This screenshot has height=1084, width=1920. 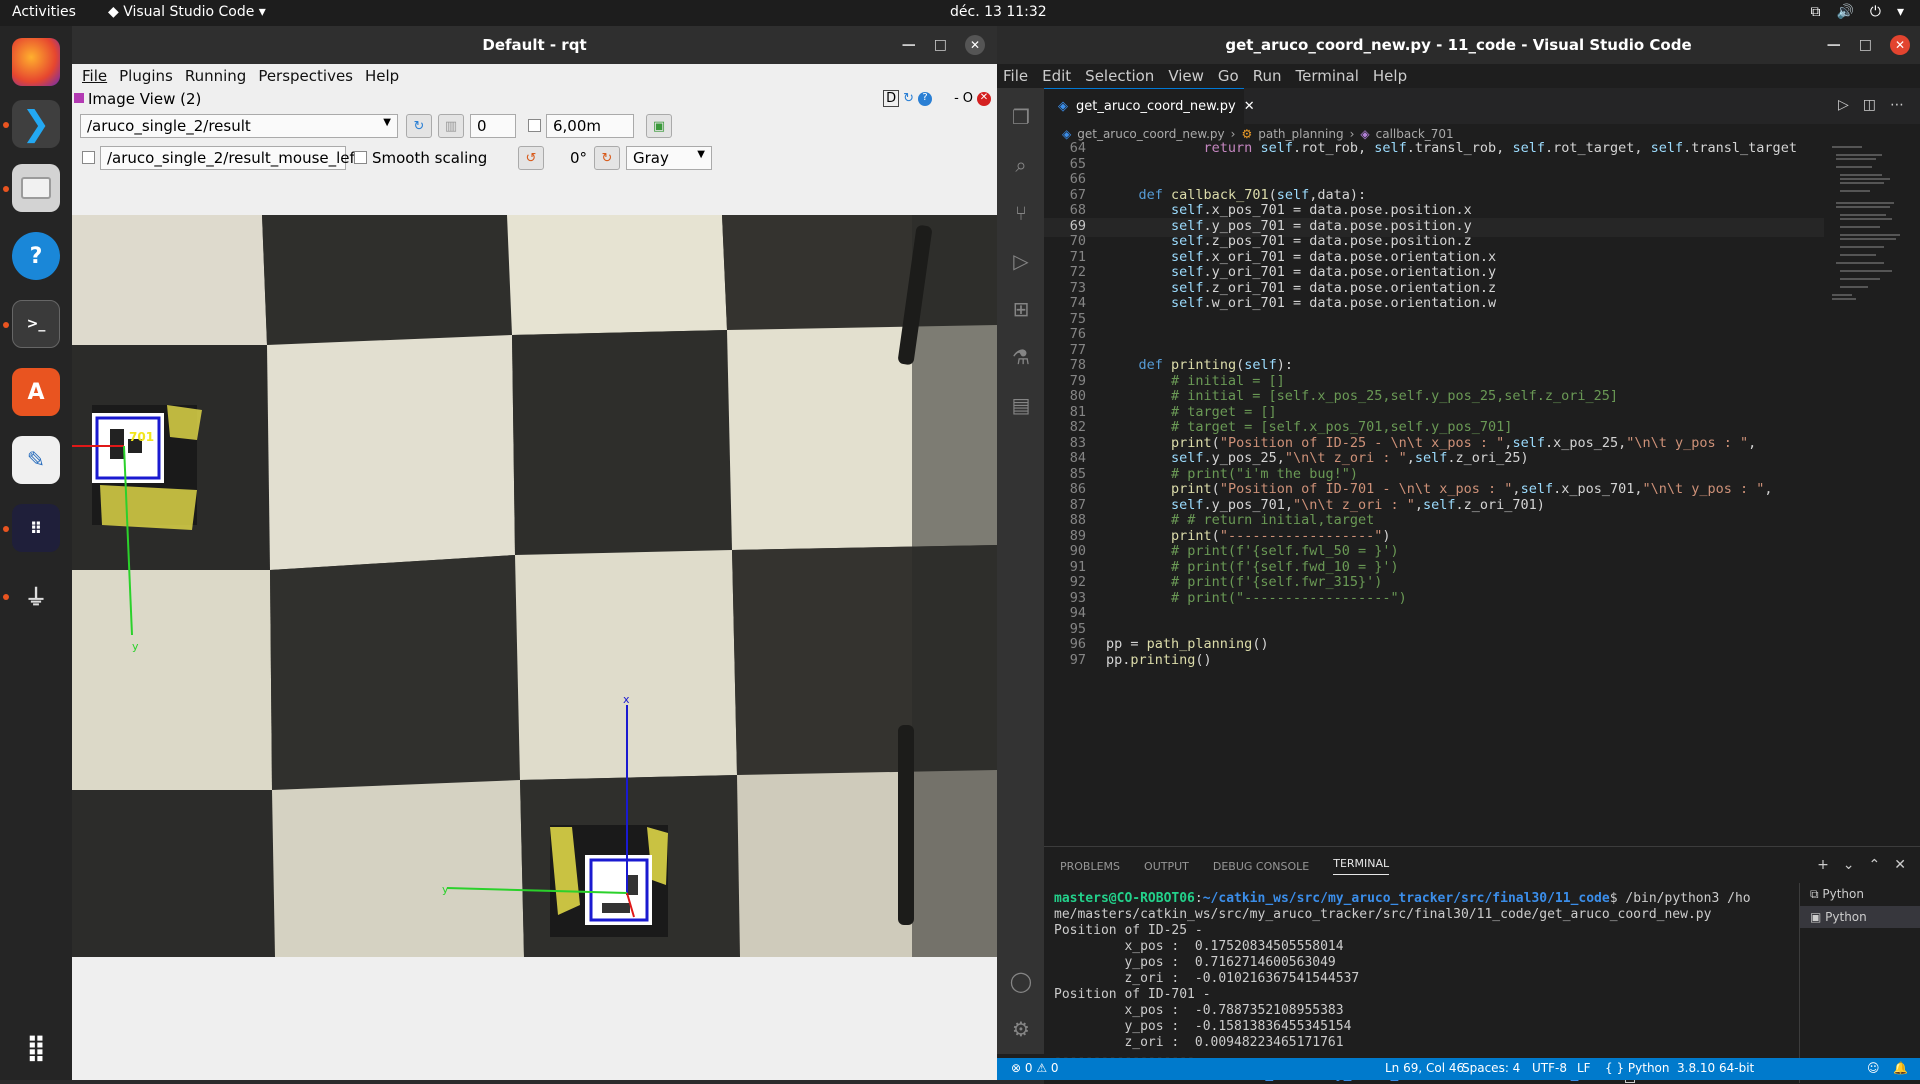 What do you see at coordinates (1361, 866) in the screenshot?
I see `tab-terminal: TERMINAL` at bounding box center [1361, 866].